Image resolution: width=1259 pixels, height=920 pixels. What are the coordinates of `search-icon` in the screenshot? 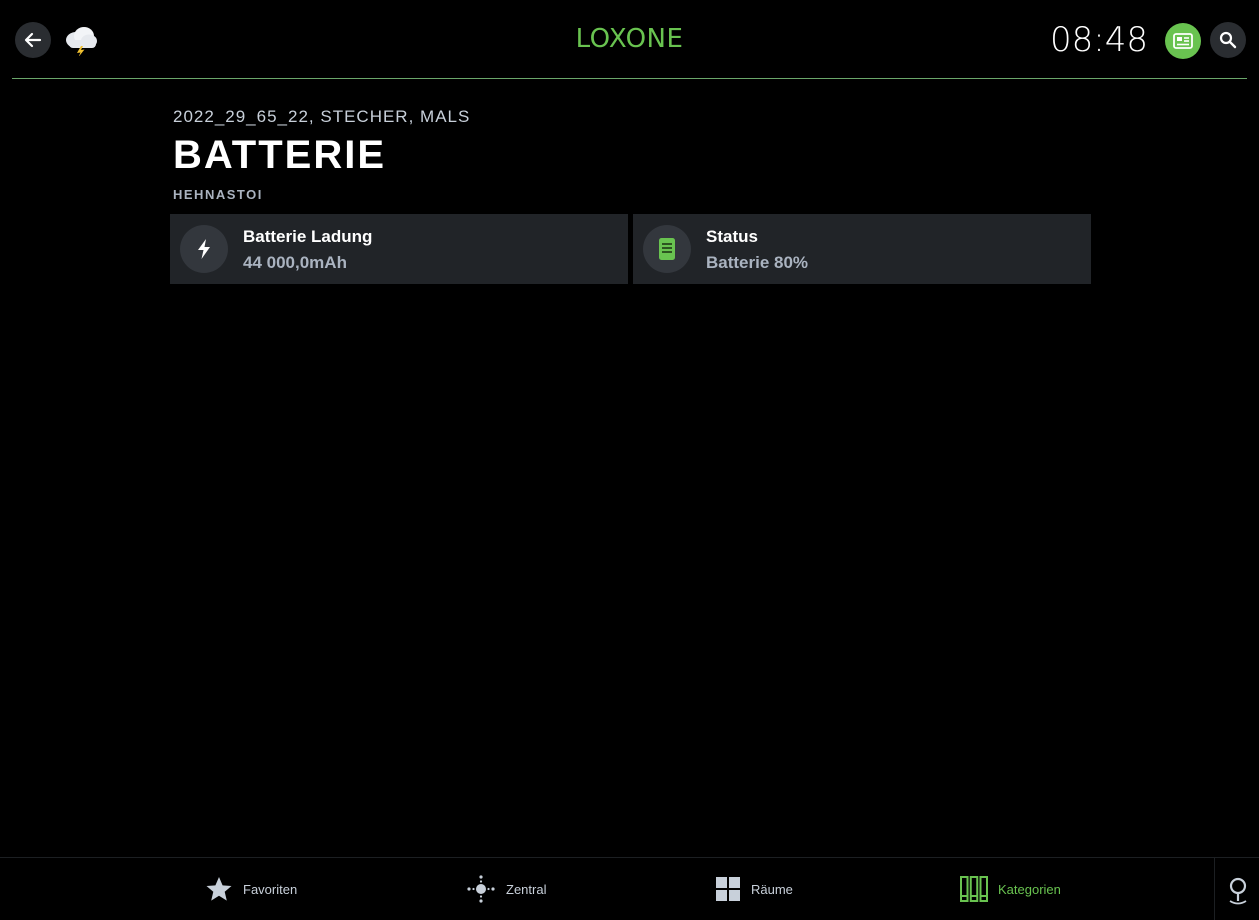 It's located at (1228, 40).